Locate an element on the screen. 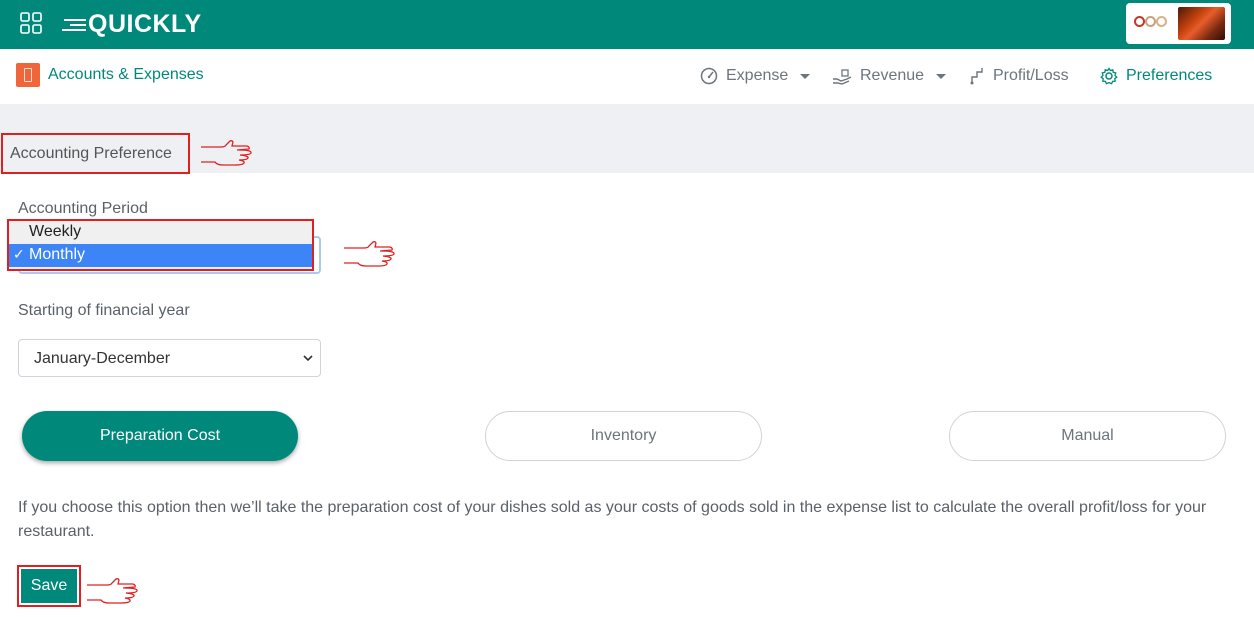  speed-lines-icon is located at coordinates (74, 25).